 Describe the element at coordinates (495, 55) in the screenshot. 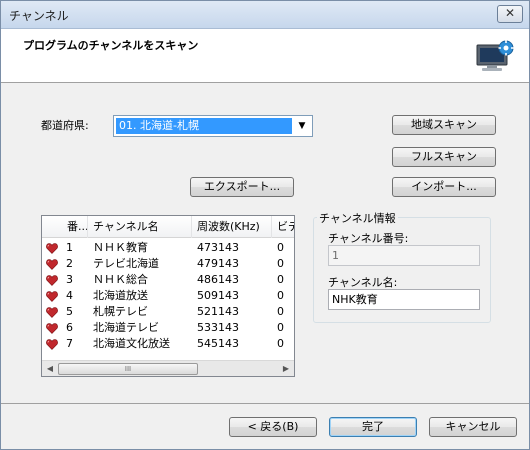

I see `tv-settings-icon` at that location.